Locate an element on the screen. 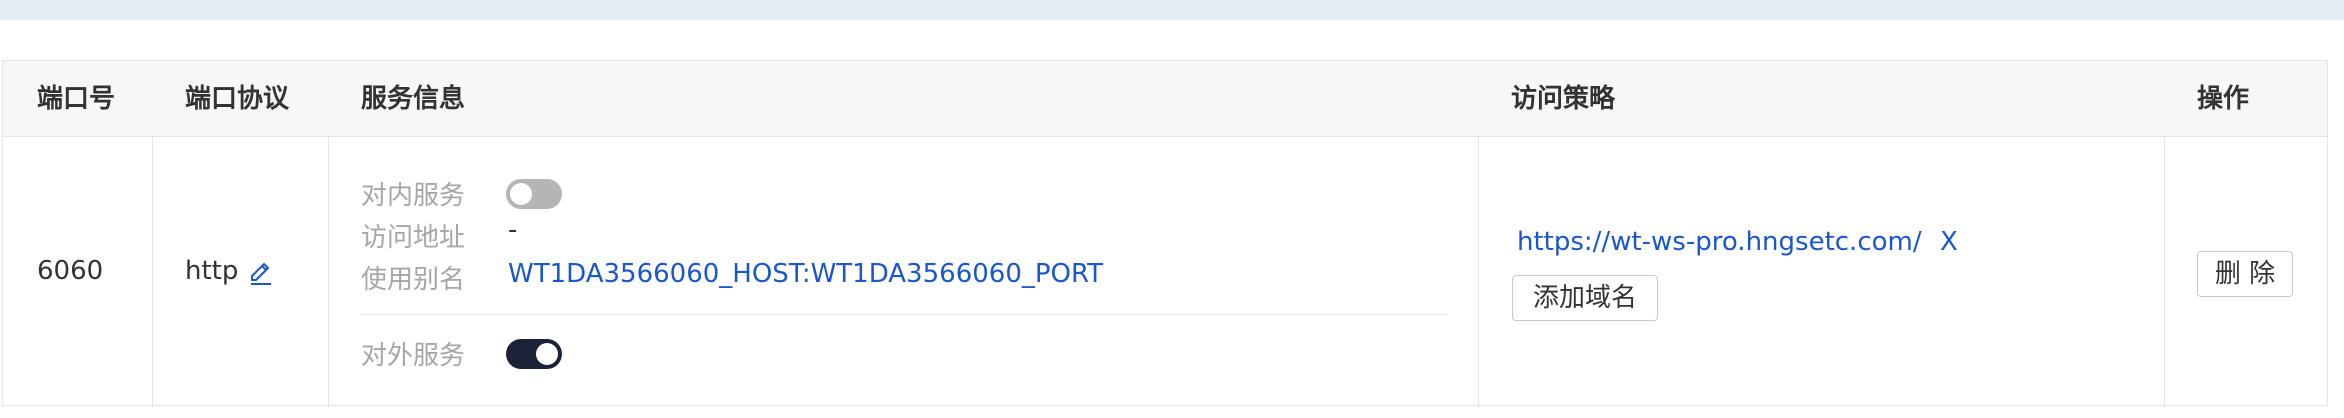 This screenshot has width=2344, height=418. protocol-value: http is located at coordinates (212, 271).